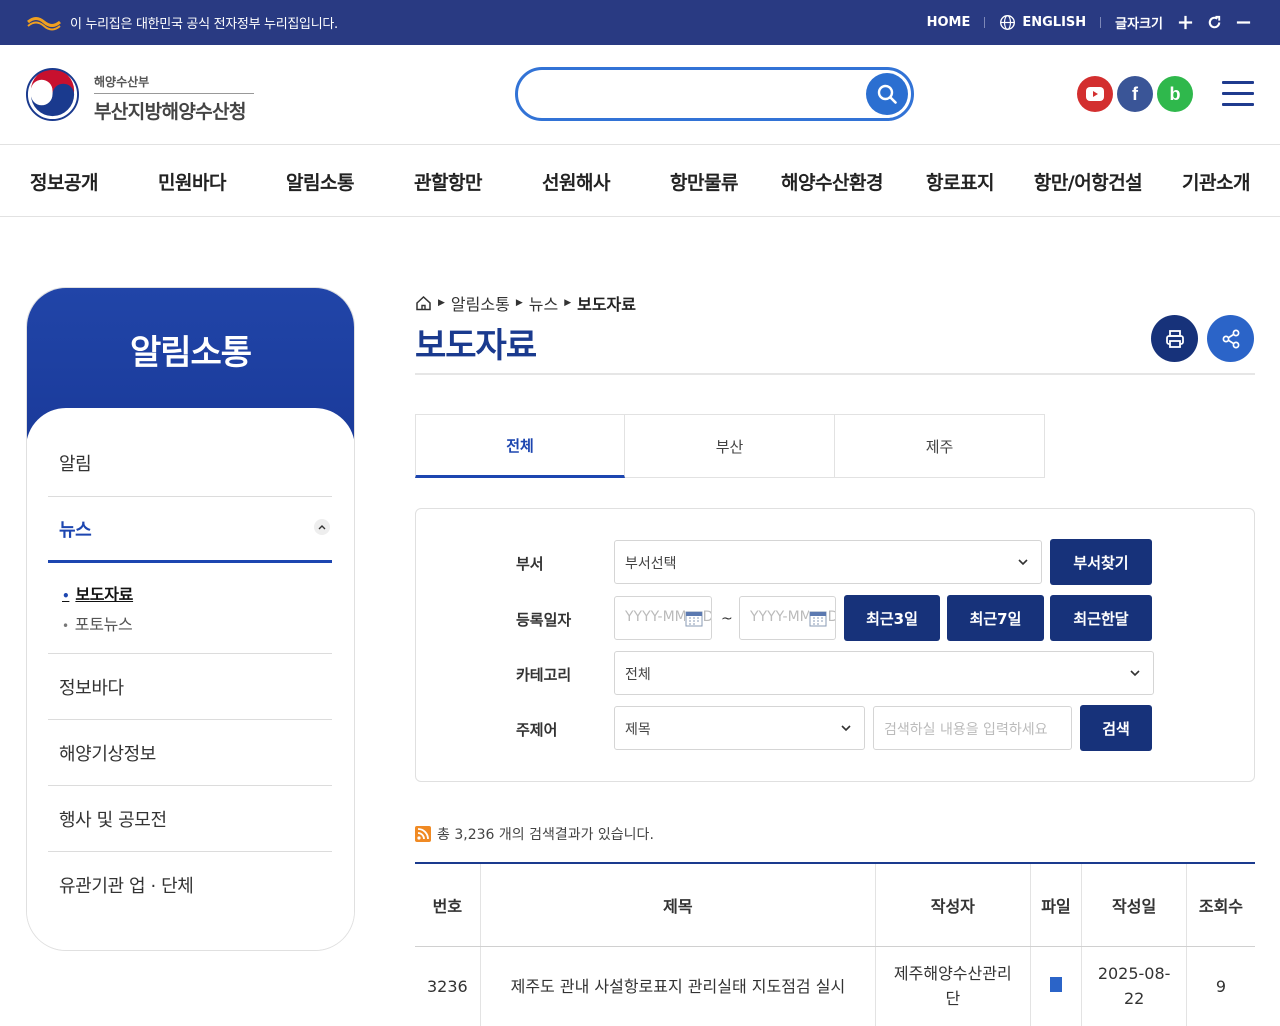  I want to click on side-subnav-item: • 보도자료, so click(97, 593).